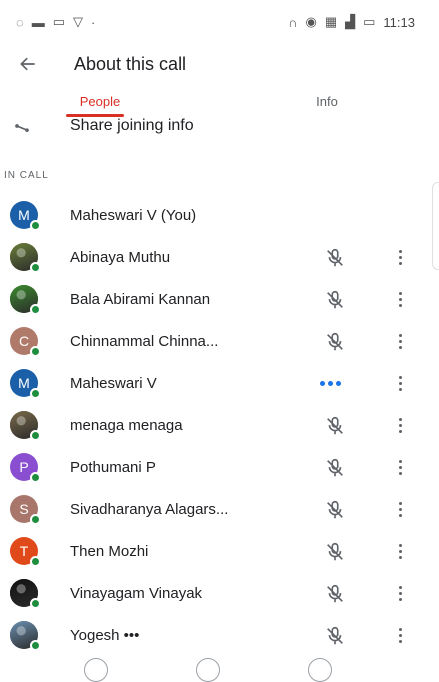  I want to click on participant-name: Maheswari V, so click(113, 383).